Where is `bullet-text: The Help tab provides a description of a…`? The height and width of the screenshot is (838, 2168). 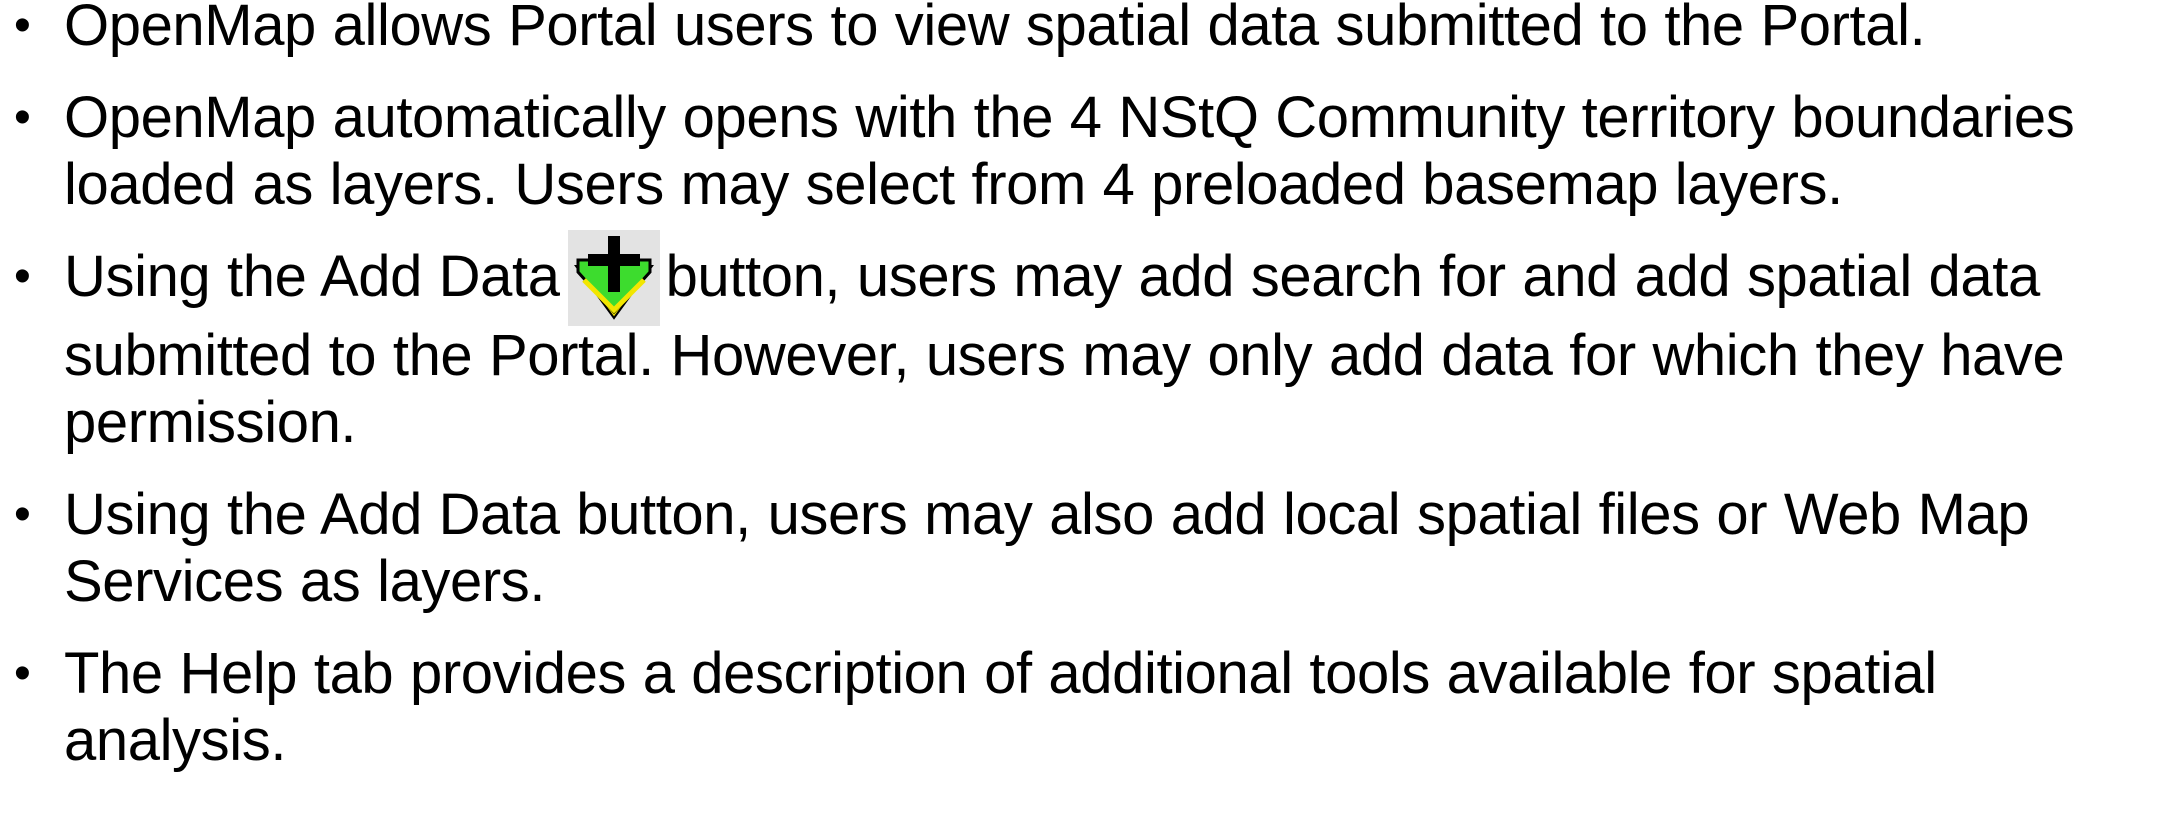 bullet-text: The Help tab provides a description of a… is located at coordinates (1000, 707).